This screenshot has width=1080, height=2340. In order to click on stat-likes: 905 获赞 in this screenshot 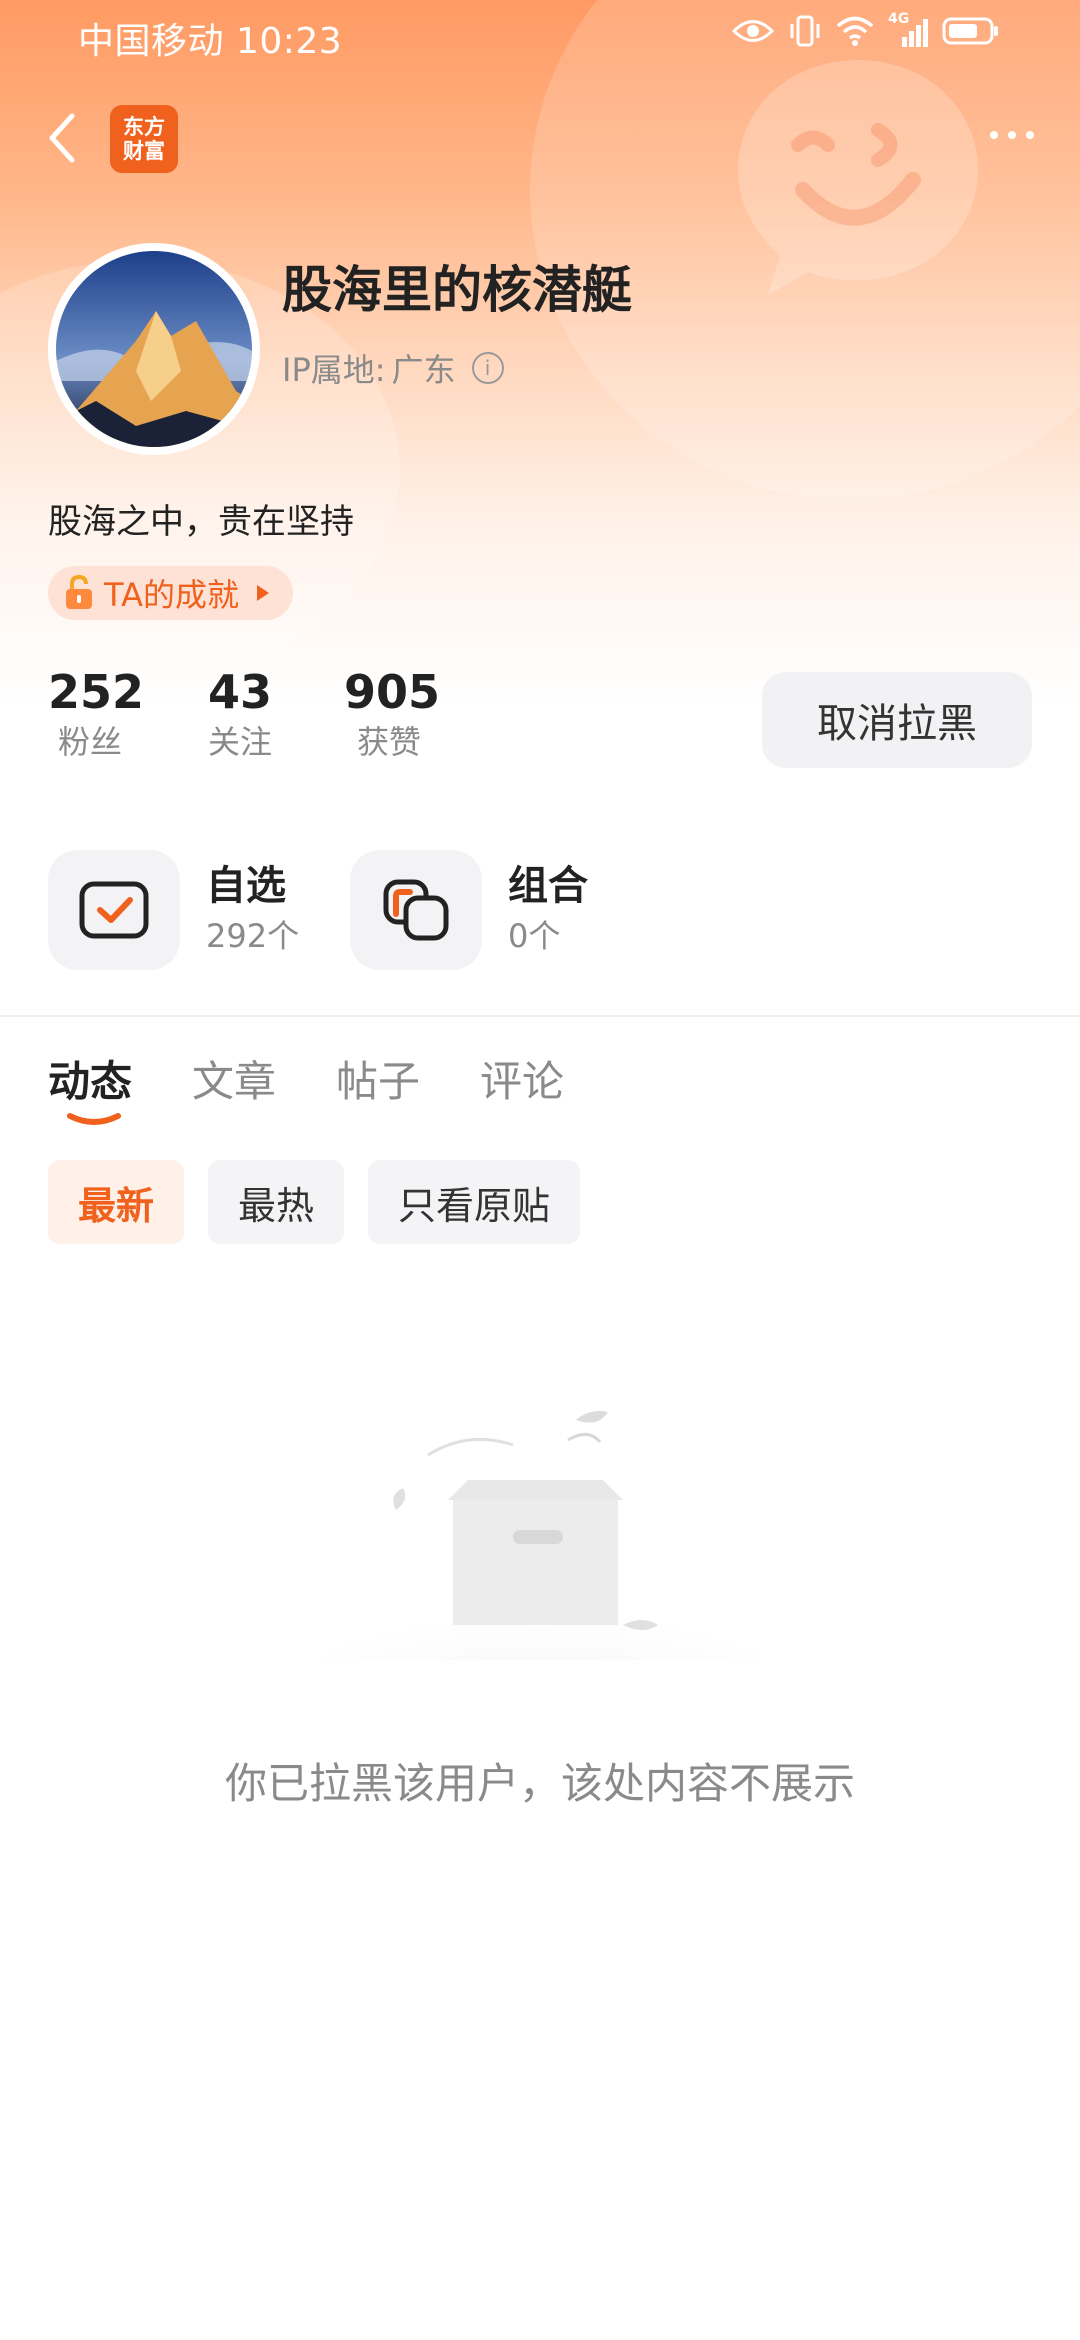, I will do `click(392, 714)`.